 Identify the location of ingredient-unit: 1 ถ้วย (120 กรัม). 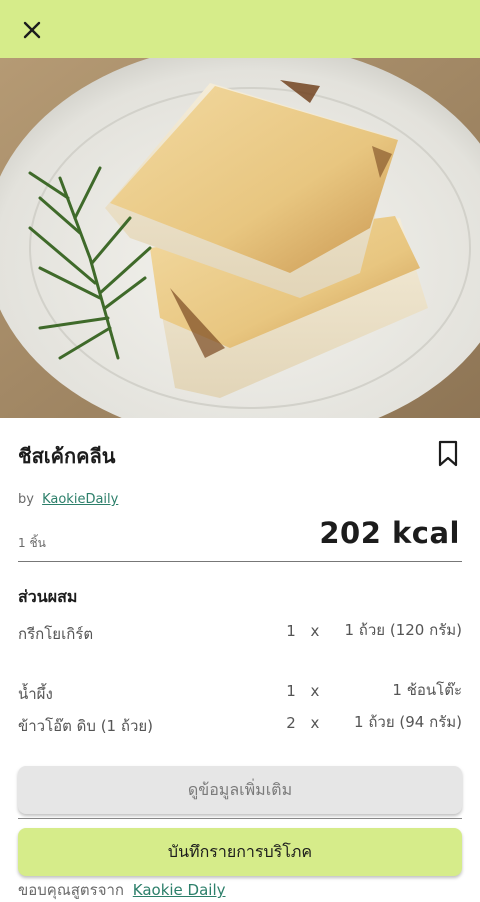
(403, 630).